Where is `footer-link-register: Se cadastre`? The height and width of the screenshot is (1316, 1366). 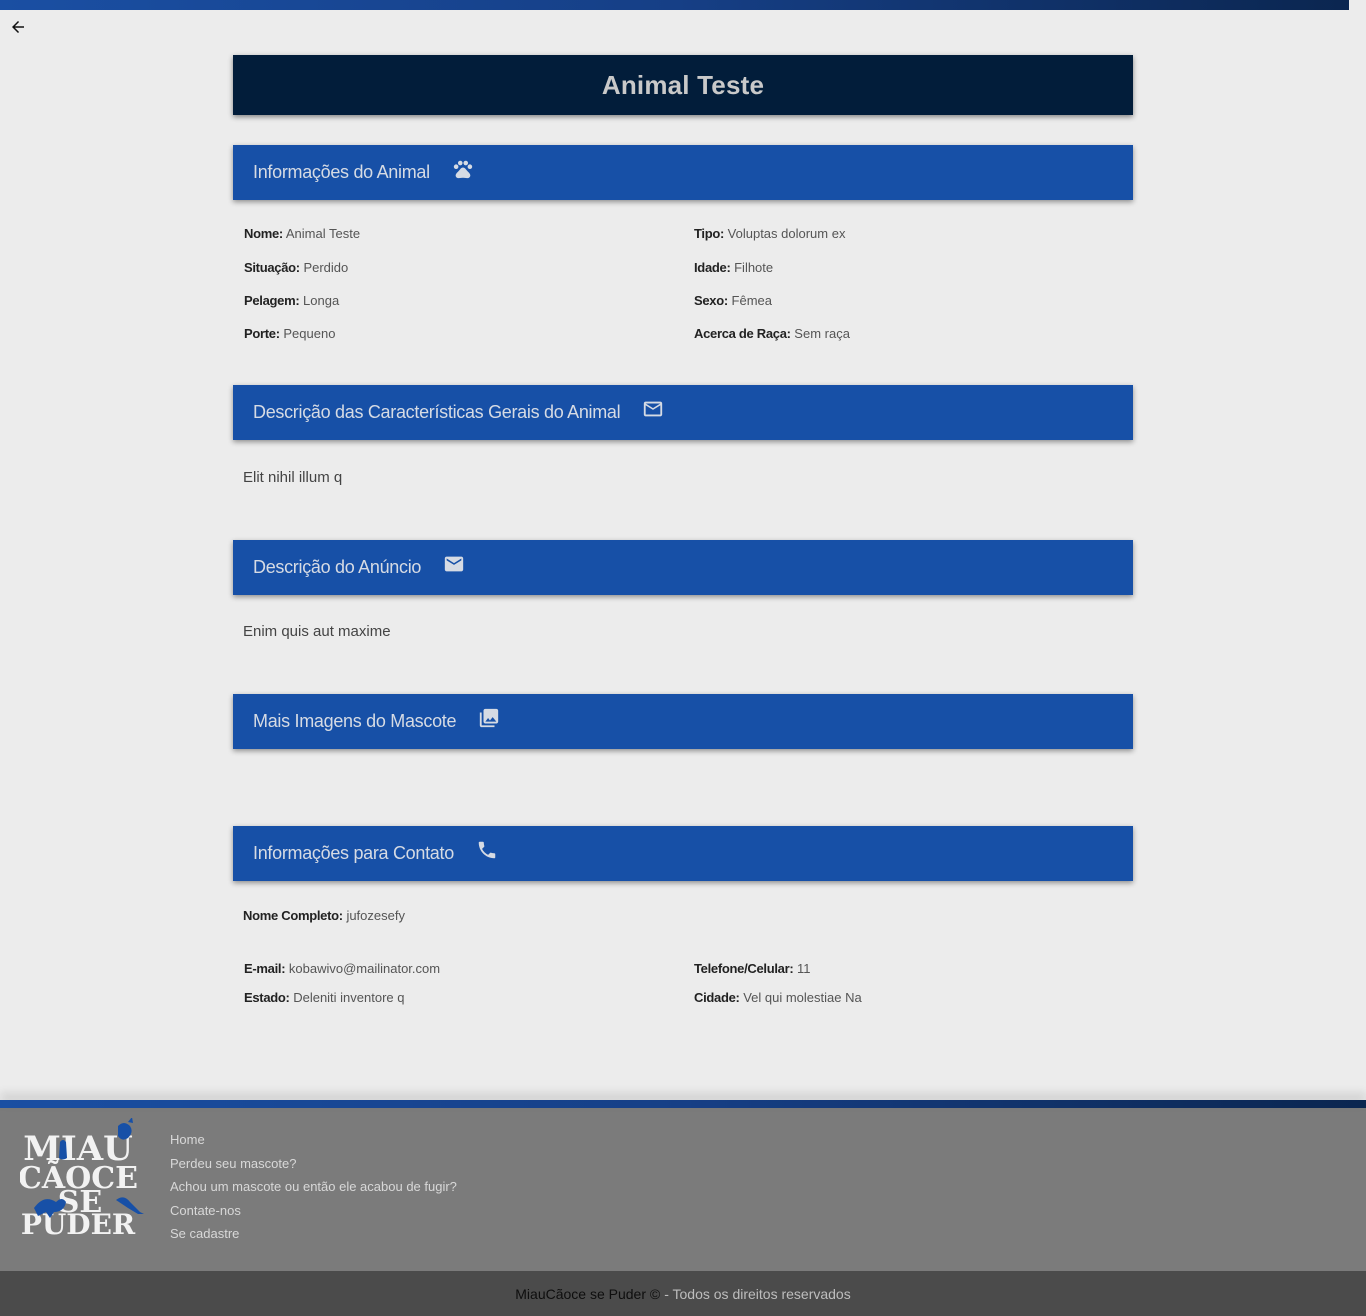 footer-link-register: Se cadastre is located at coordinates (313, 1238).